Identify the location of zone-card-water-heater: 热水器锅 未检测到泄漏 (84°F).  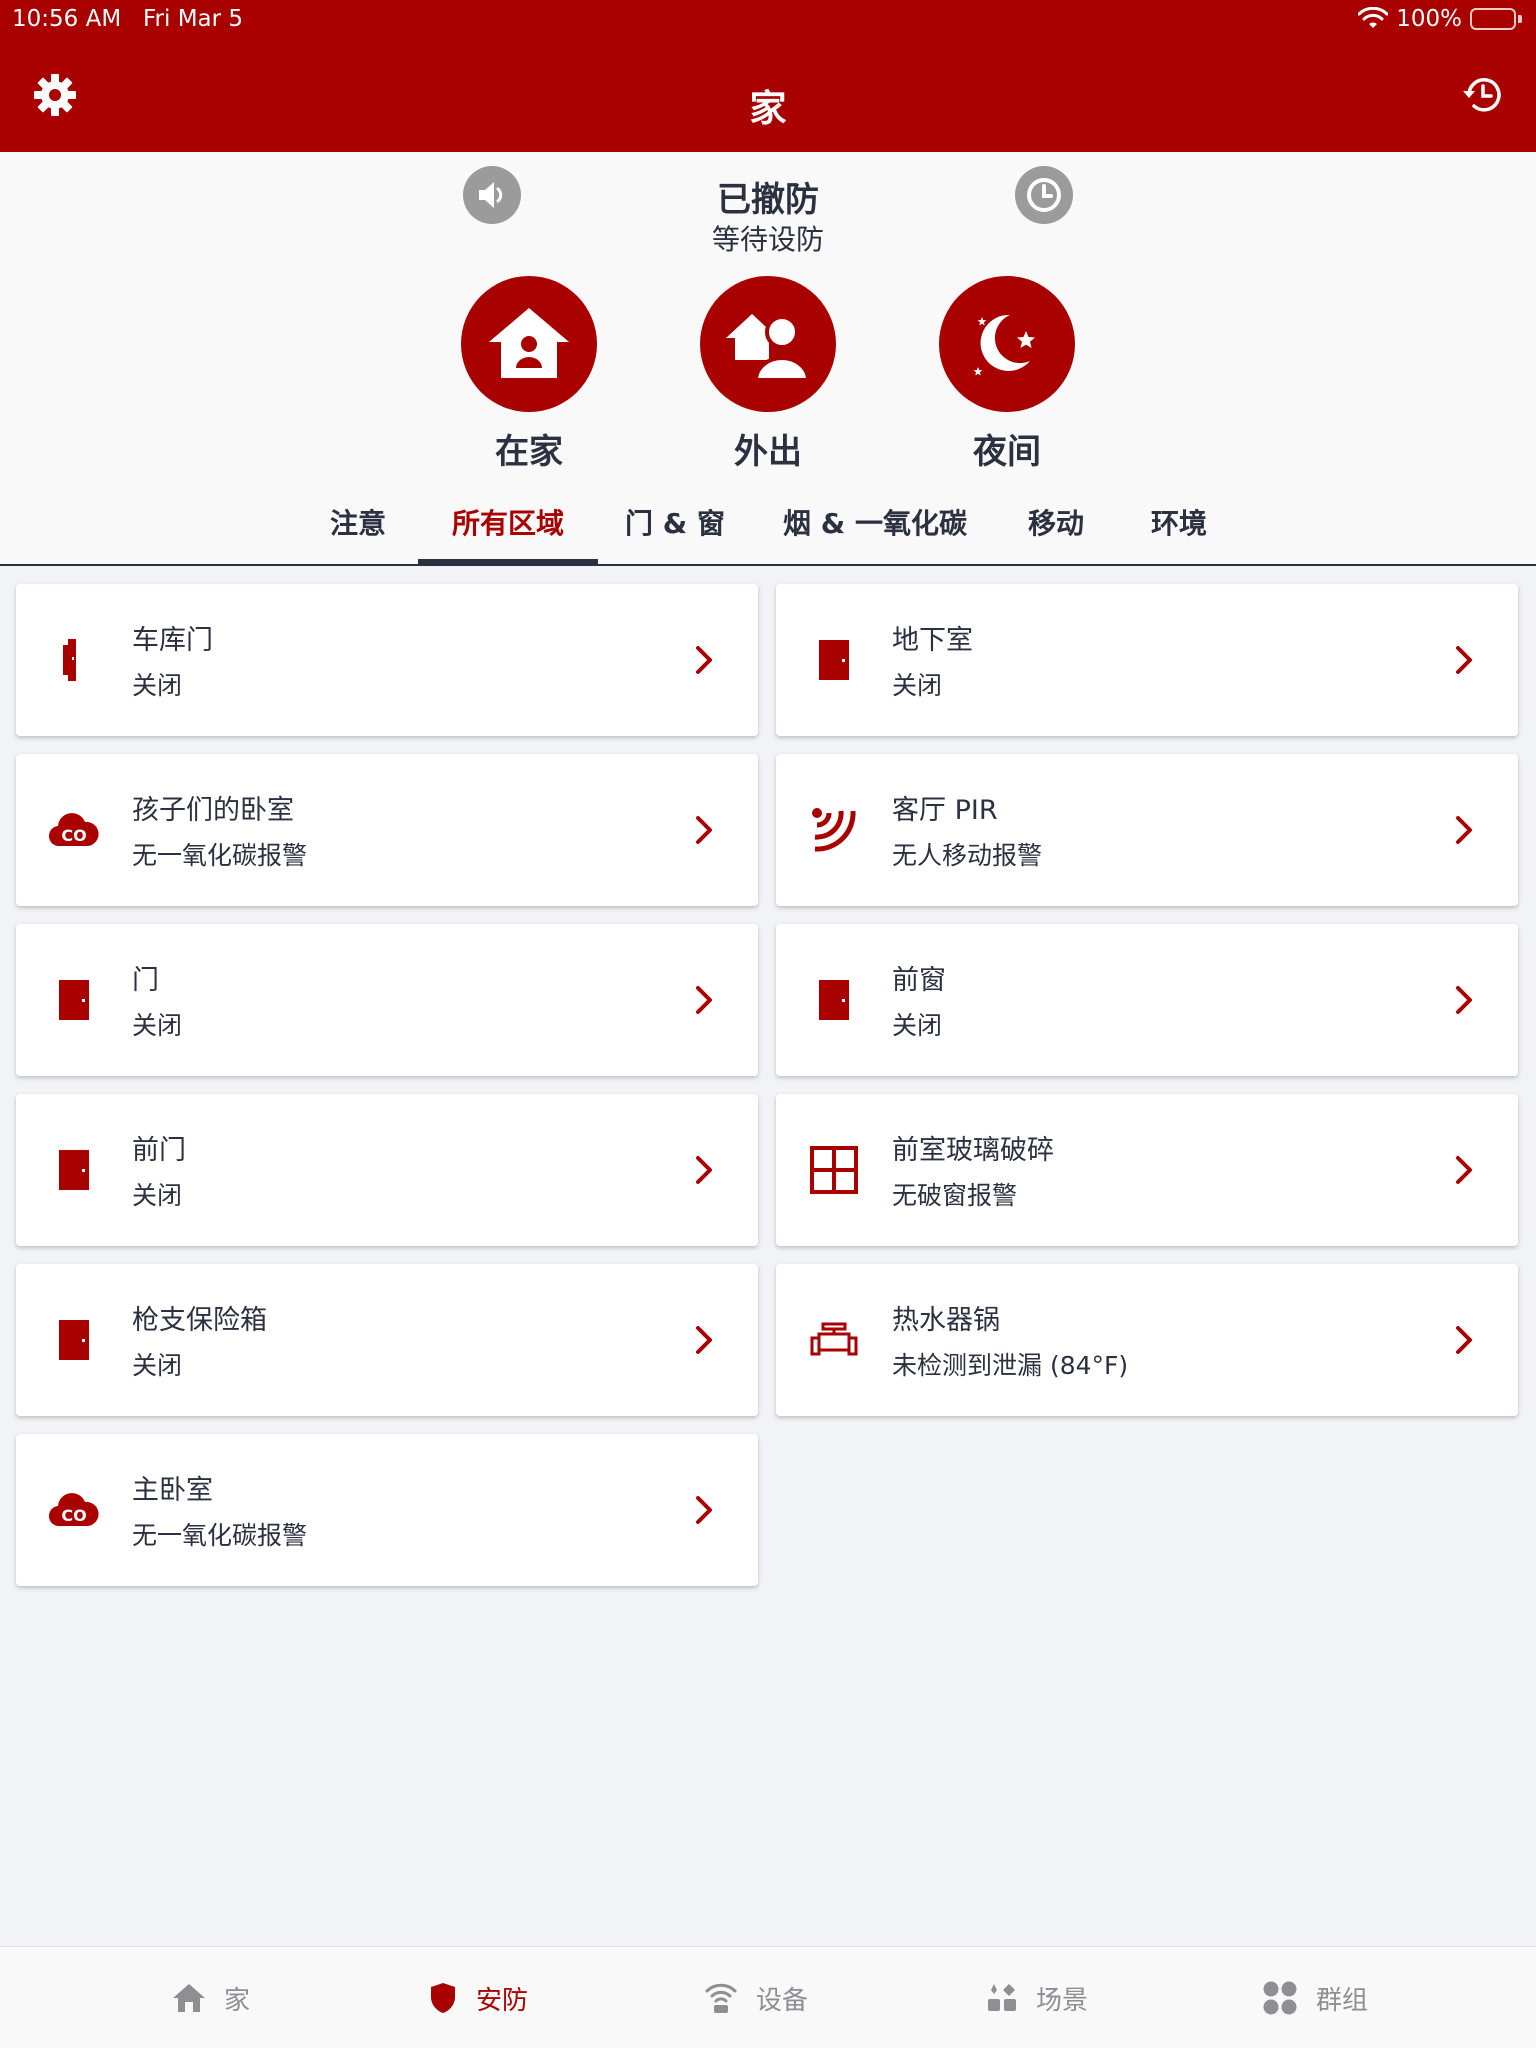
(1147, 1340).